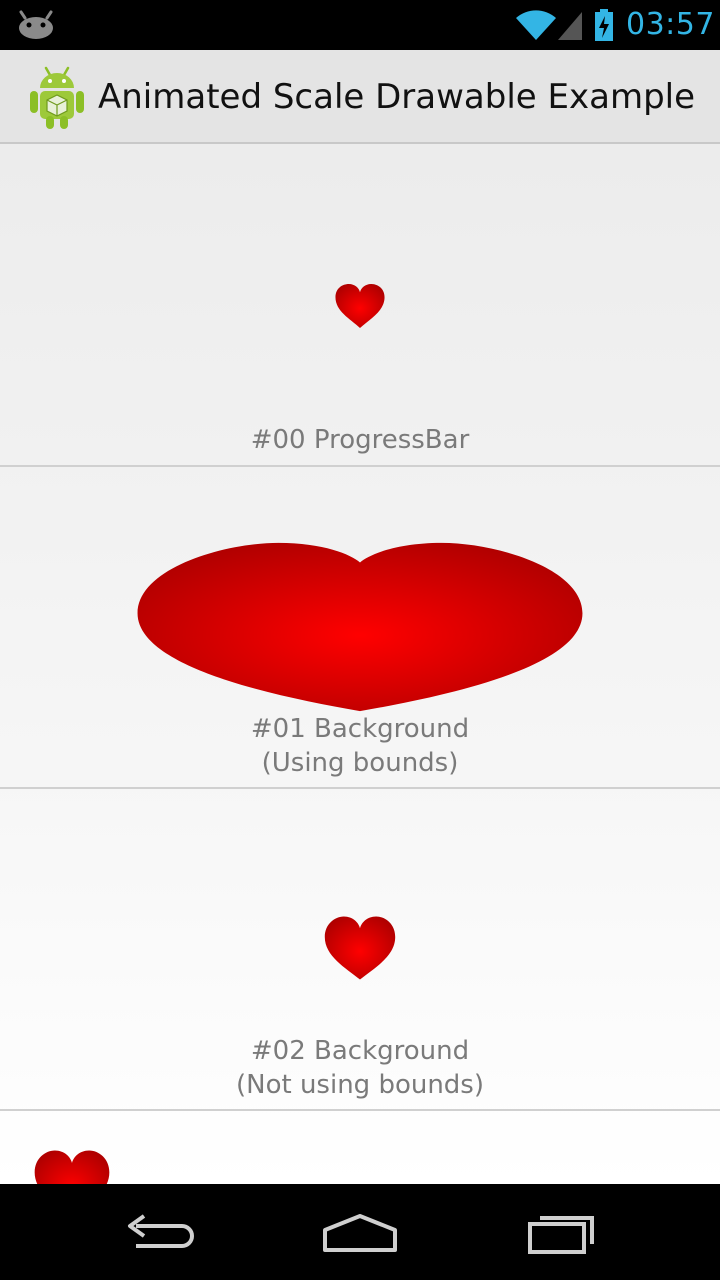  I want to click on row-caption-sub: (Using bounds), so click(360, 763).